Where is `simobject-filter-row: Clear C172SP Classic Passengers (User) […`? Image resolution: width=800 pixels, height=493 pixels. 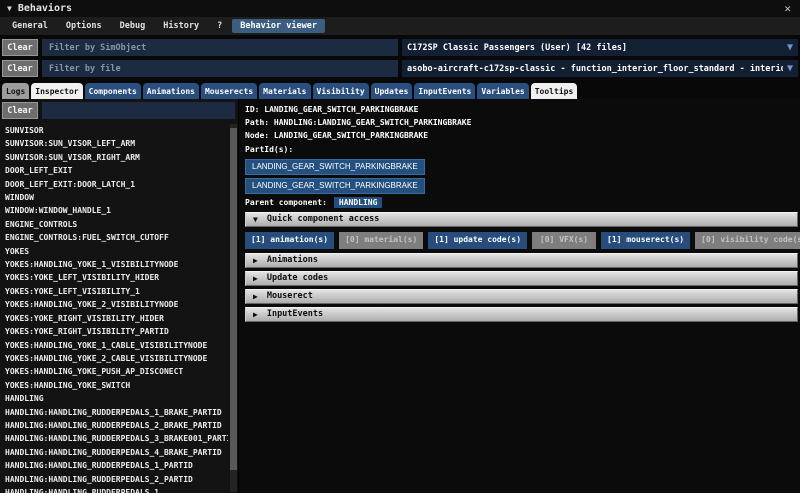 simobject-filter-row: Clear C172SP Classic Passengers (User) [… is located at coordinates (400, 47).